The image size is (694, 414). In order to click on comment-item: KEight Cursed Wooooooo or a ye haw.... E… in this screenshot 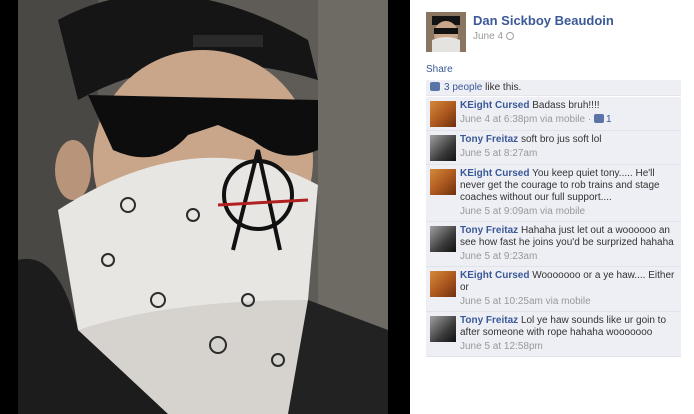, I will do `click(553, 289)`.